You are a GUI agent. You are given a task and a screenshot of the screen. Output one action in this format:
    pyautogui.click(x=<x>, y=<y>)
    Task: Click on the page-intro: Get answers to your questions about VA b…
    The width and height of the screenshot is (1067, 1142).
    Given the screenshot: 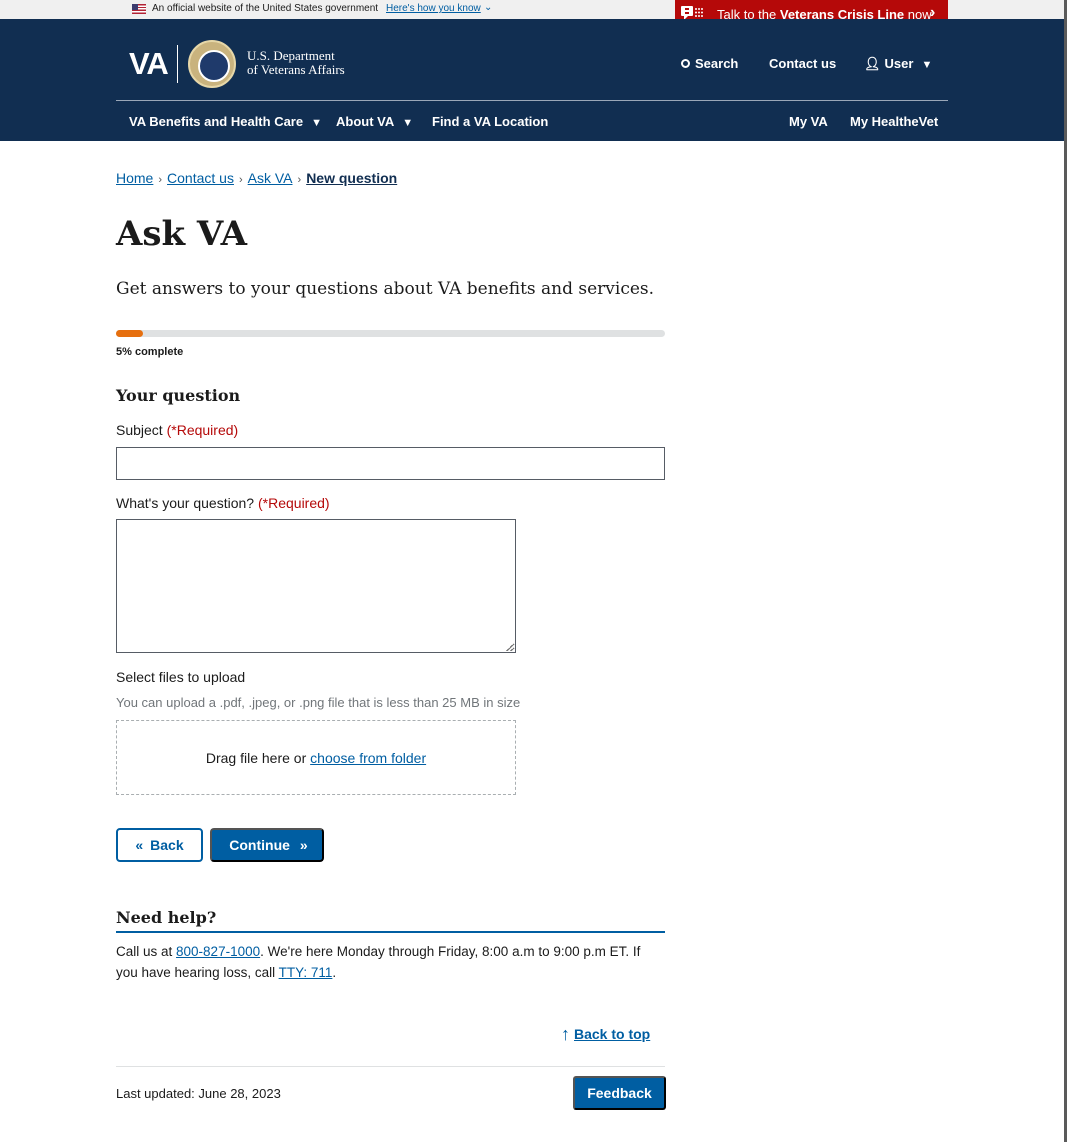 What is the action you would take?
    pyautogui.click(x=385, y=289)
    